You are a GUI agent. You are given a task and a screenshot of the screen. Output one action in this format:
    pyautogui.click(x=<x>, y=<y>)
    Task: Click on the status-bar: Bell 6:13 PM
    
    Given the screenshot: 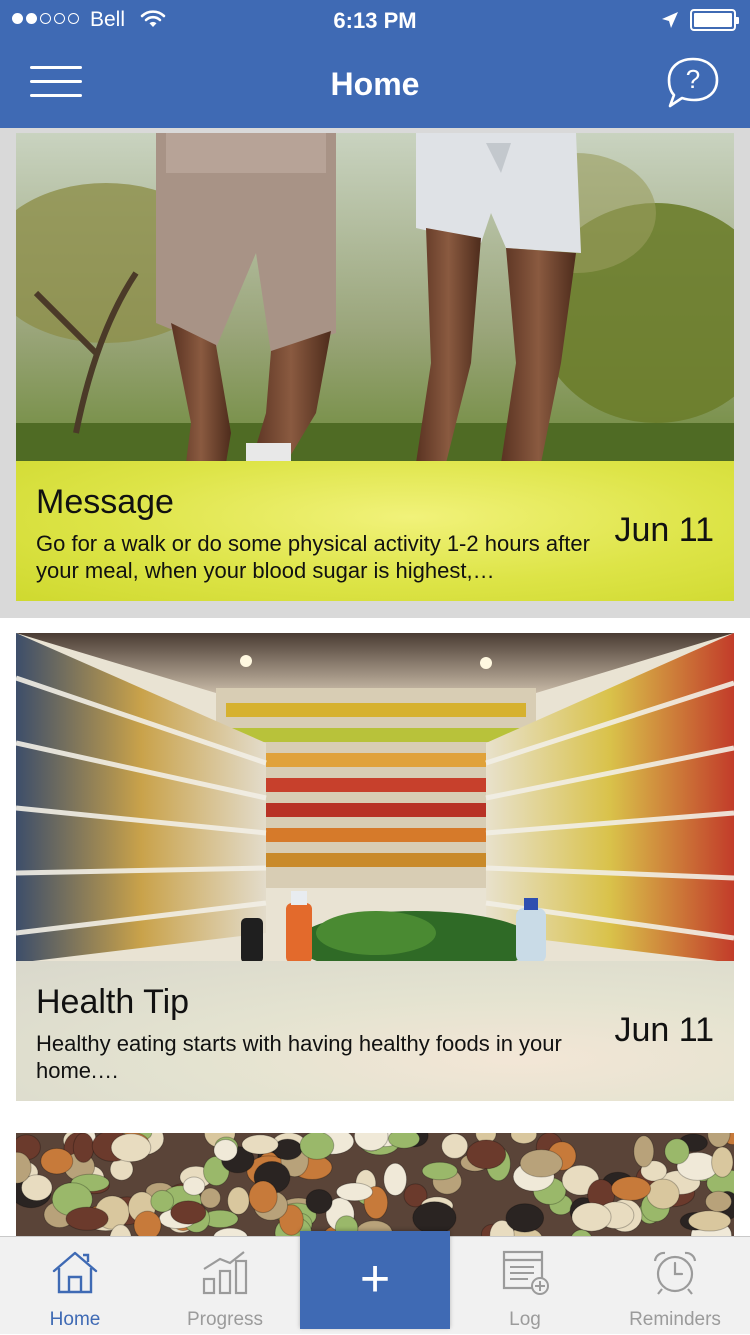 What is the action you would take?
    pyautogui.click(x=375, y=20)
    